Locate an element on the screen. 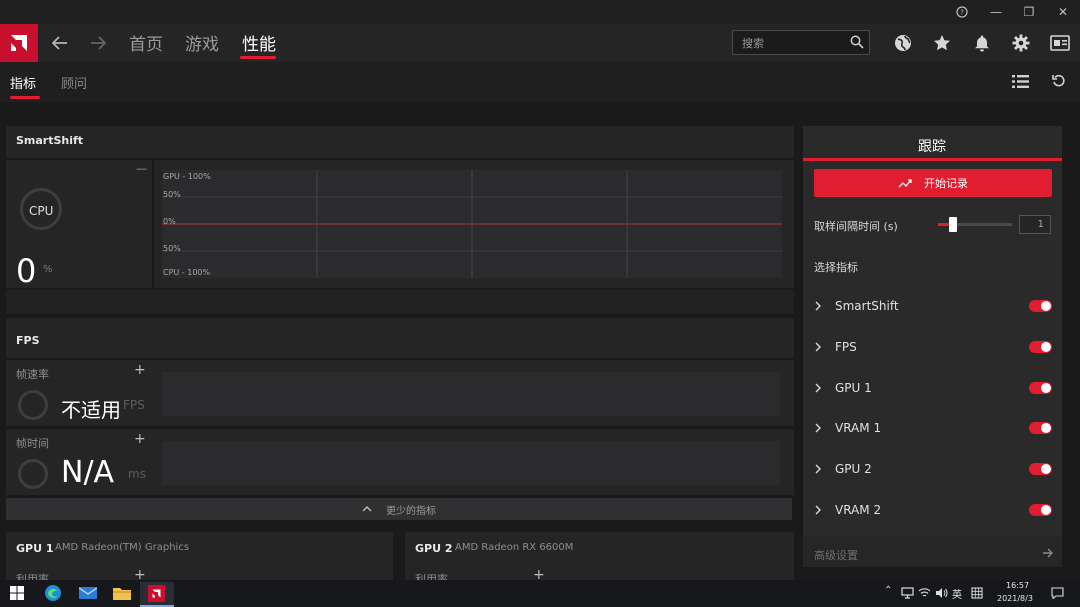  interval-slider-handle is located at coordinates (953, 224).